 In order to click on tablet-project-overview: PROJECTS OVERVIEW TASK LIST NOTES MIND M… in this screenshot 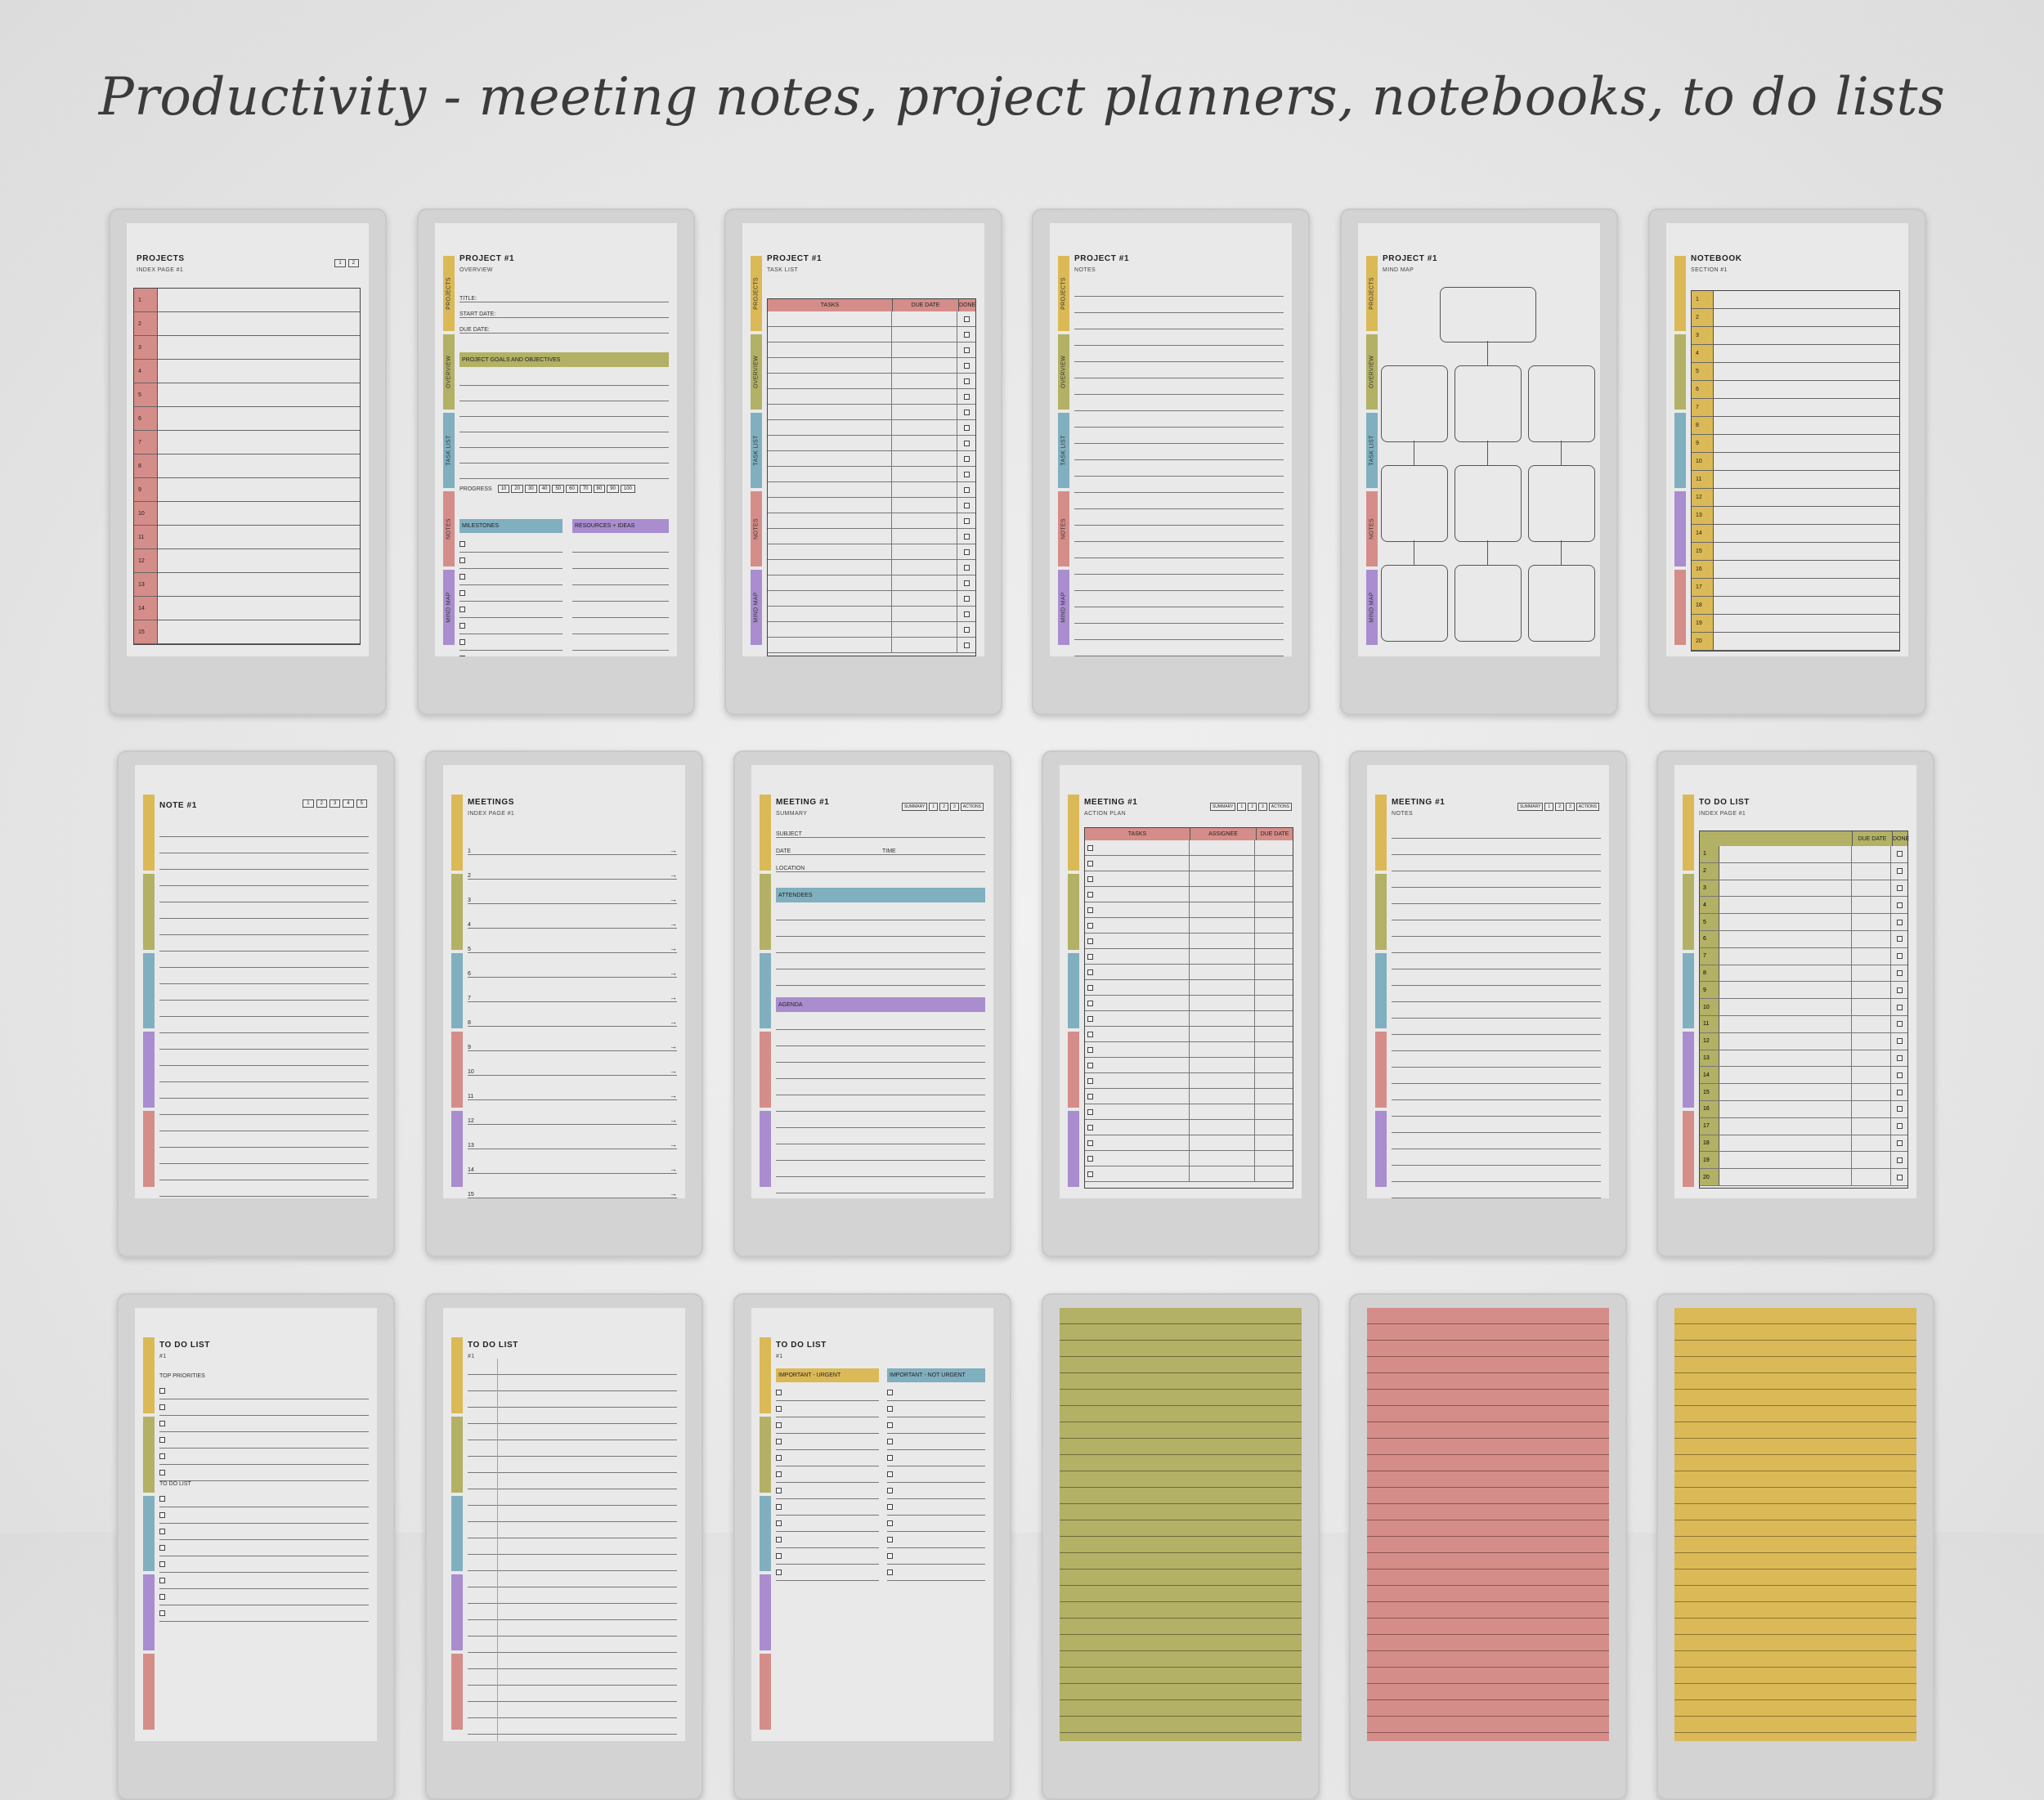, I will do `click(556, 461)`.